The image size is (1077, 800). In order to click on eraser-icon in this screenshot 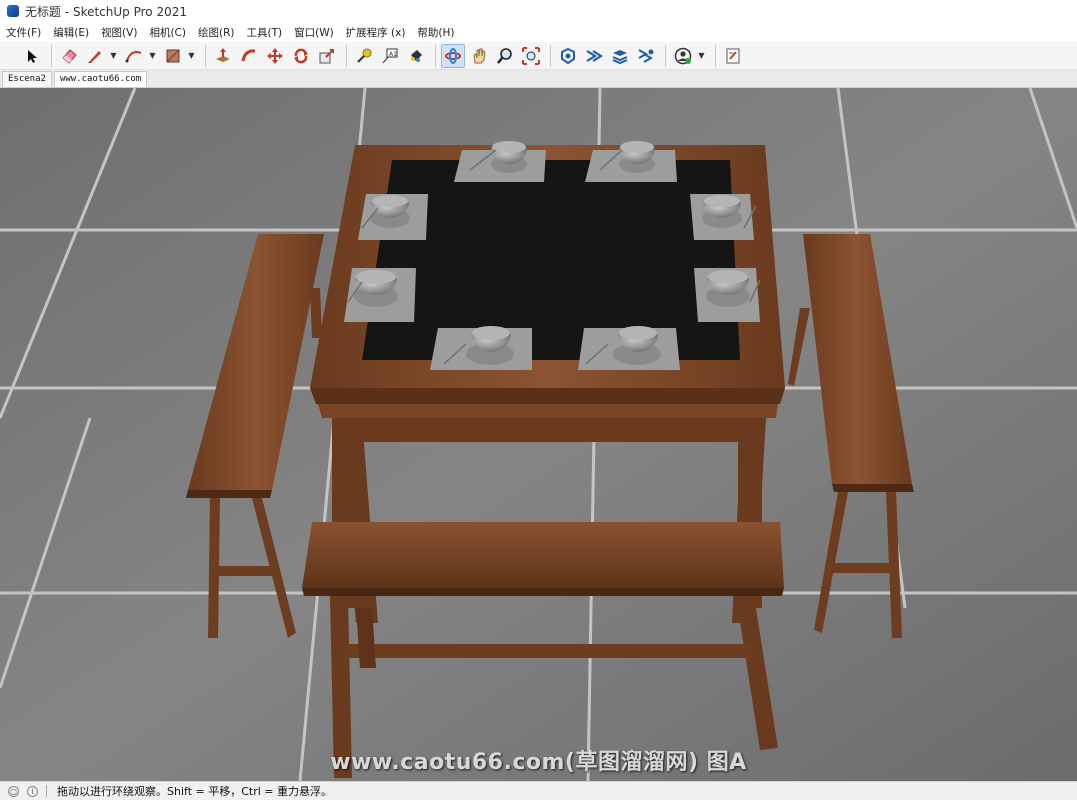, I will do `click(69, 56)`.